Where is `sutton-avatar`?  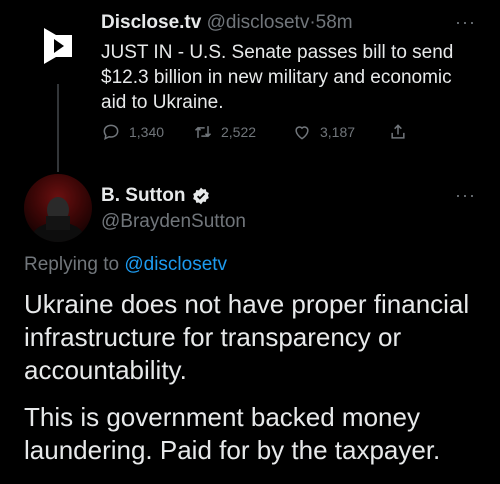 sutton-avatar is located at coordinates (58, 208).